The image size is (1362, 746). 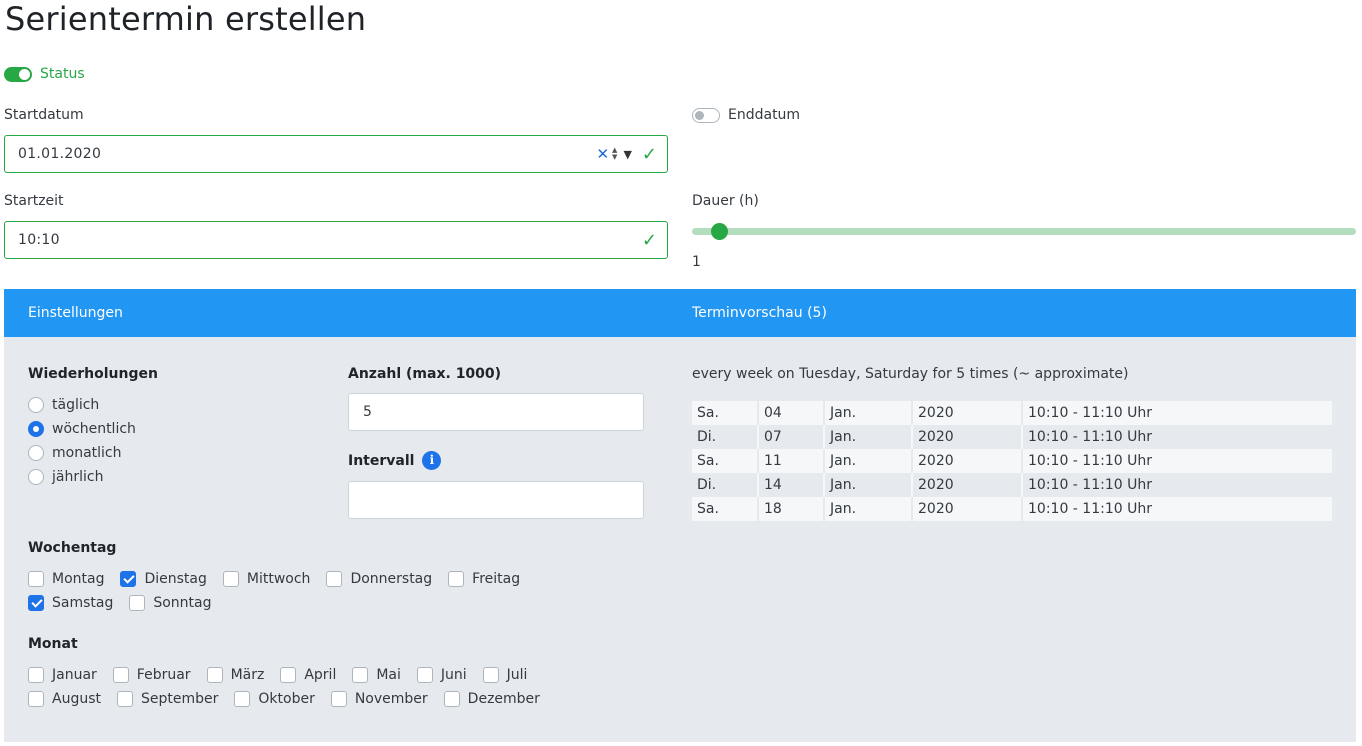 What do you see at coordinates (1024, 231) in the screenshot?
I see `duration-slider-track` at bounding box center [1024, 231].